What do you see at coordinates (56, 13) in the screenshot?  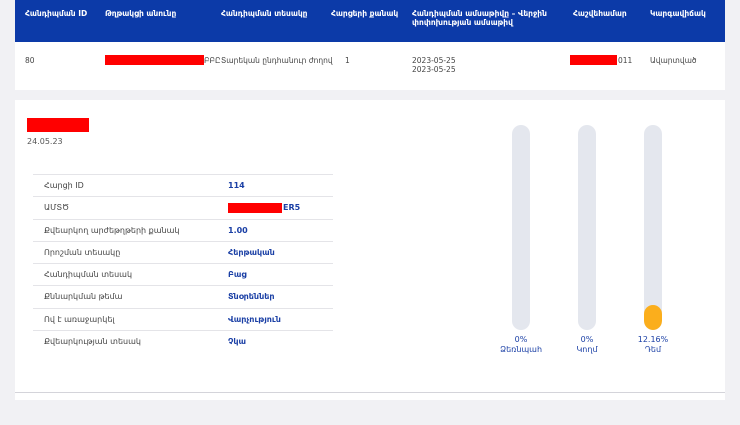 I see `header-meeting-id: Հանդիպման ID` at bounding box center [56, 13].